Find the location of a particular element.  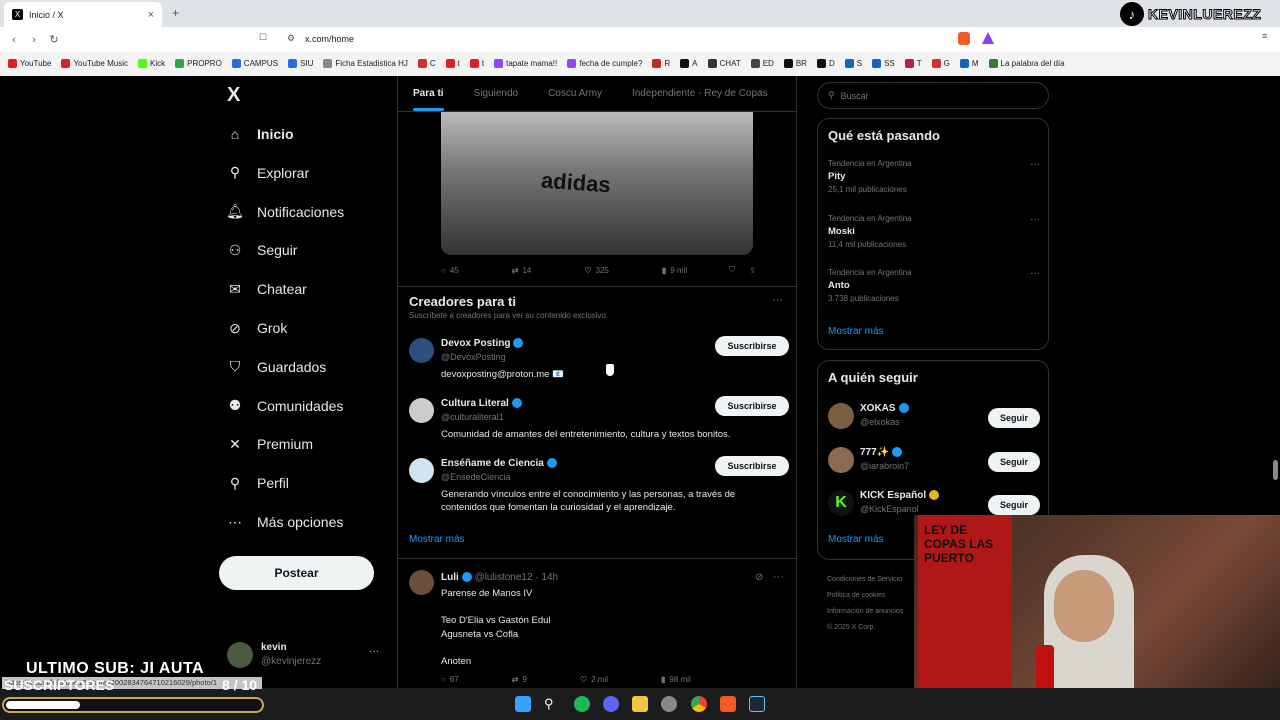

scrollbar is located at coordinates (1275, 470).